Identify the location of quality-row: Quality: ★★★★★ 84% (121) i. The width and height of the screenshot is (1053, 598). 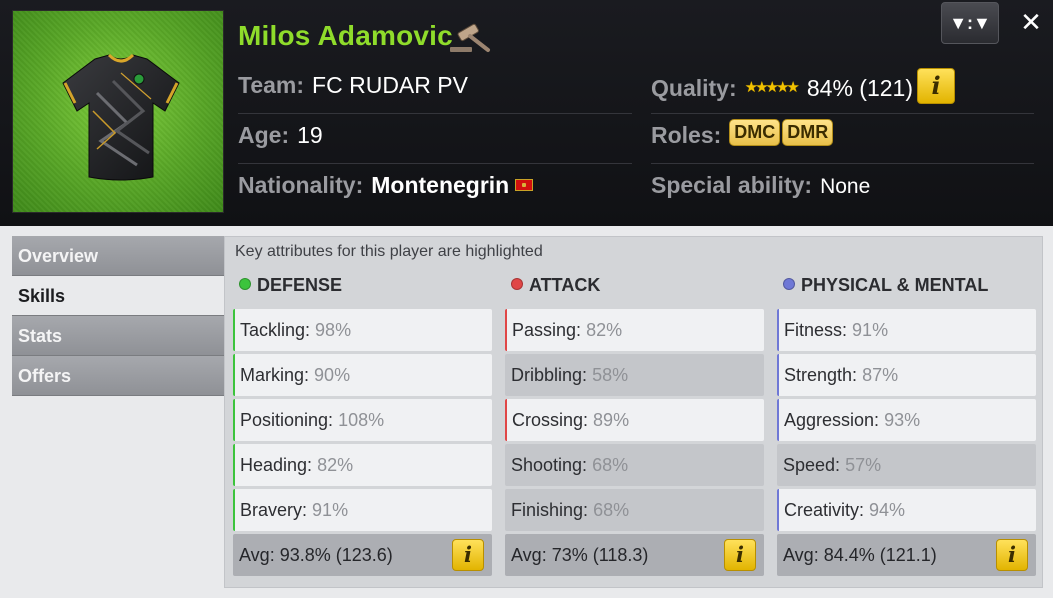
(803, 90).